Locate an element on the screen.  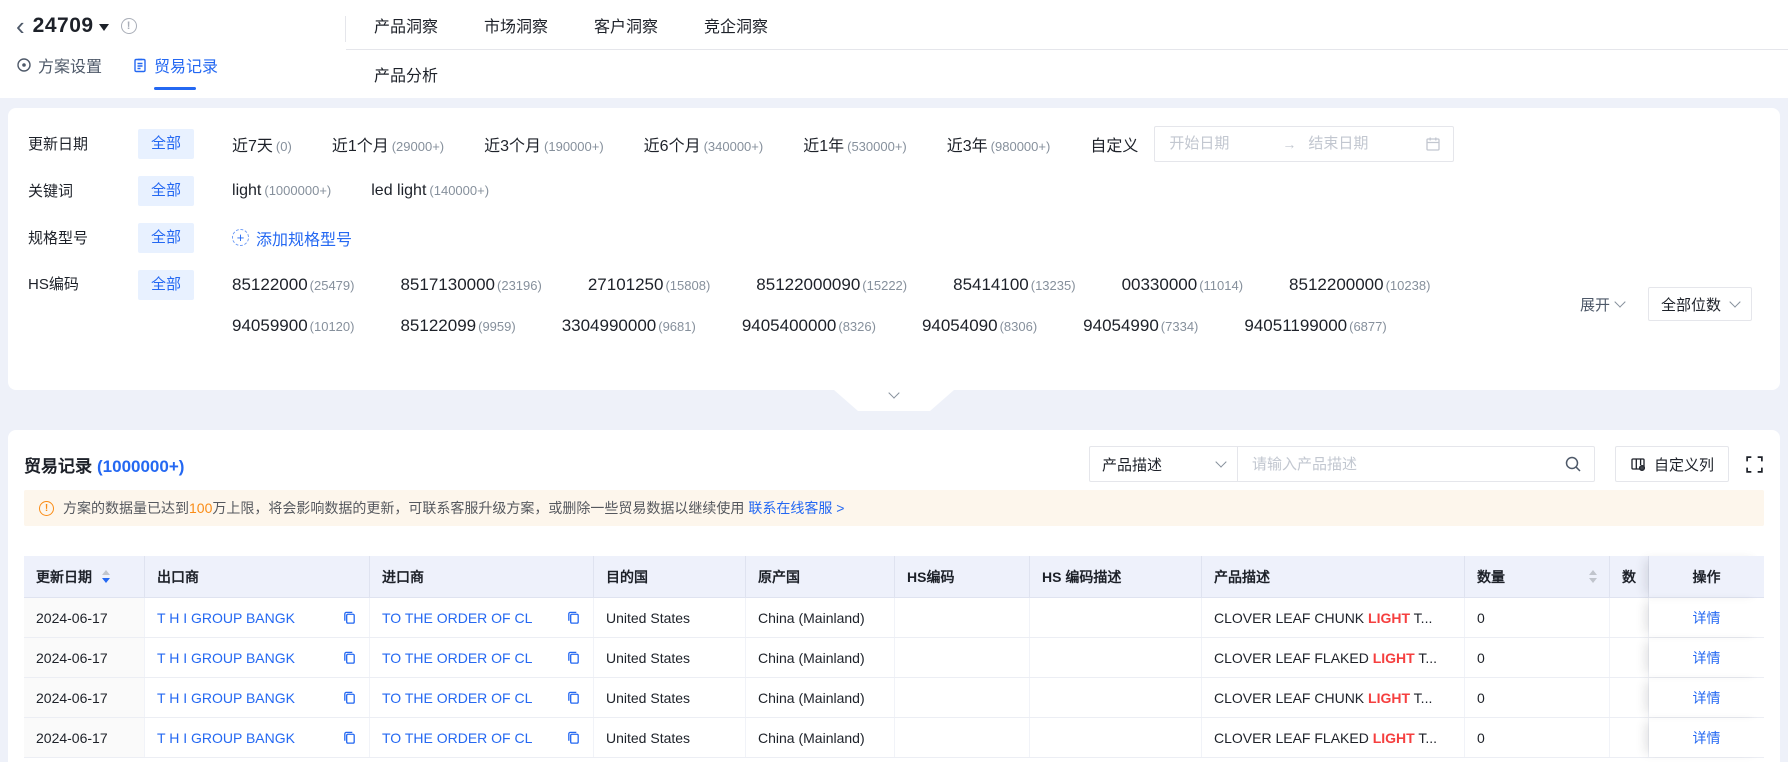
cell-hs-desc is located at coordinates (1116, 657).